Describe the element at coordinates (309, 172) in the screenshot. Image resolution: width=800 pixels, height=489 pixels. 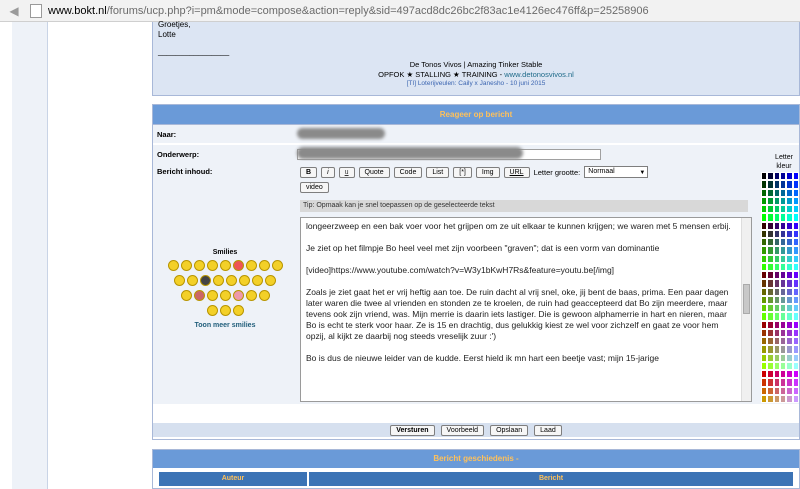
I see `bold-button: B` at that location.